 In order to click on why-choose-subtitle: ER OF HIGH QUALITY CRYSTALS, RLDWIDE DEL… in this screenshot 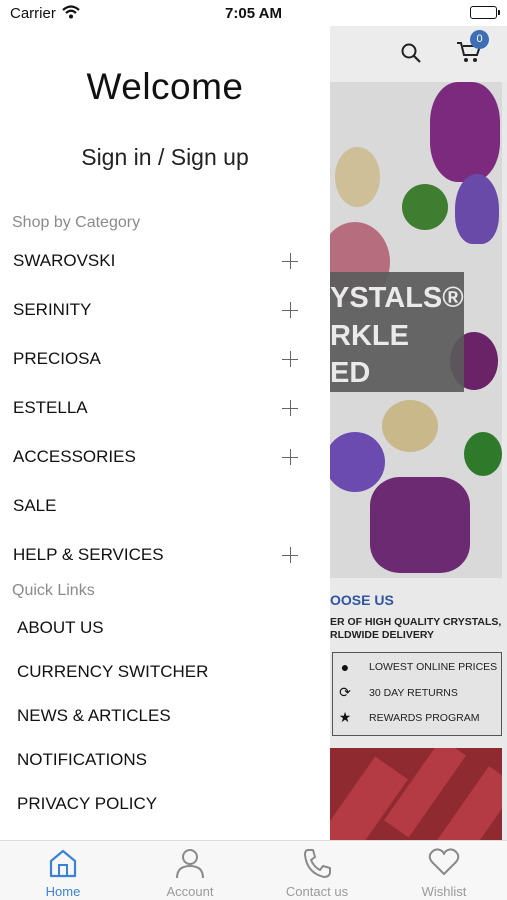, I will do `click(415, 629)`.